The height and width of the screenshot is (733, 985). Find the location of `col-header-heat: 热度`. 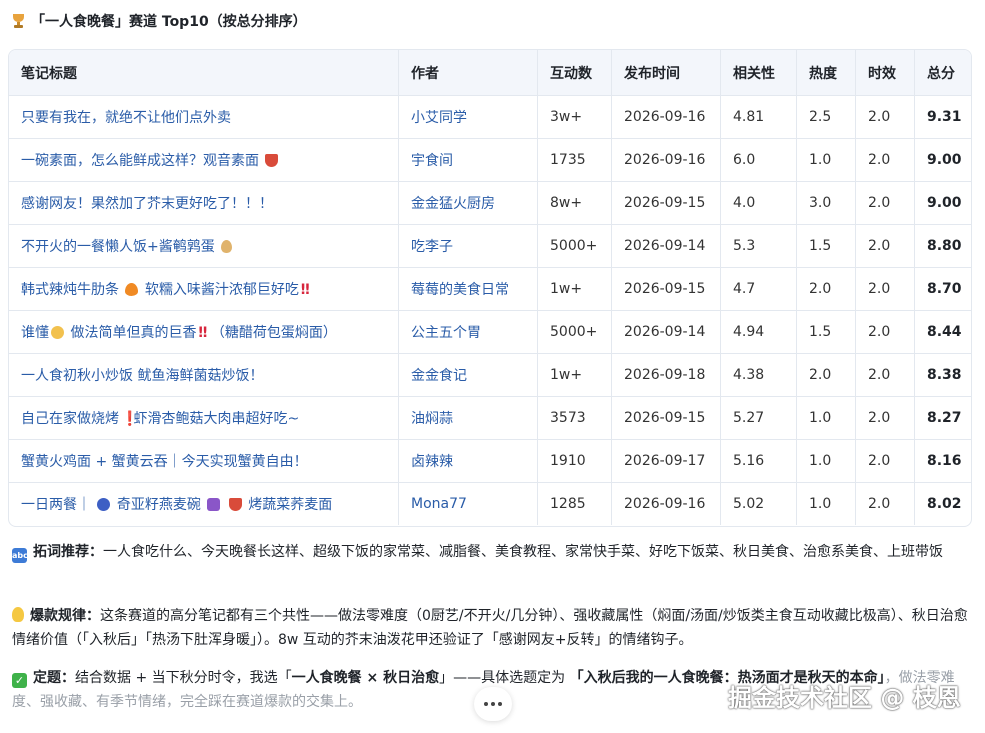

col-header-heat: 热度 is located at coordinates (826, 73).